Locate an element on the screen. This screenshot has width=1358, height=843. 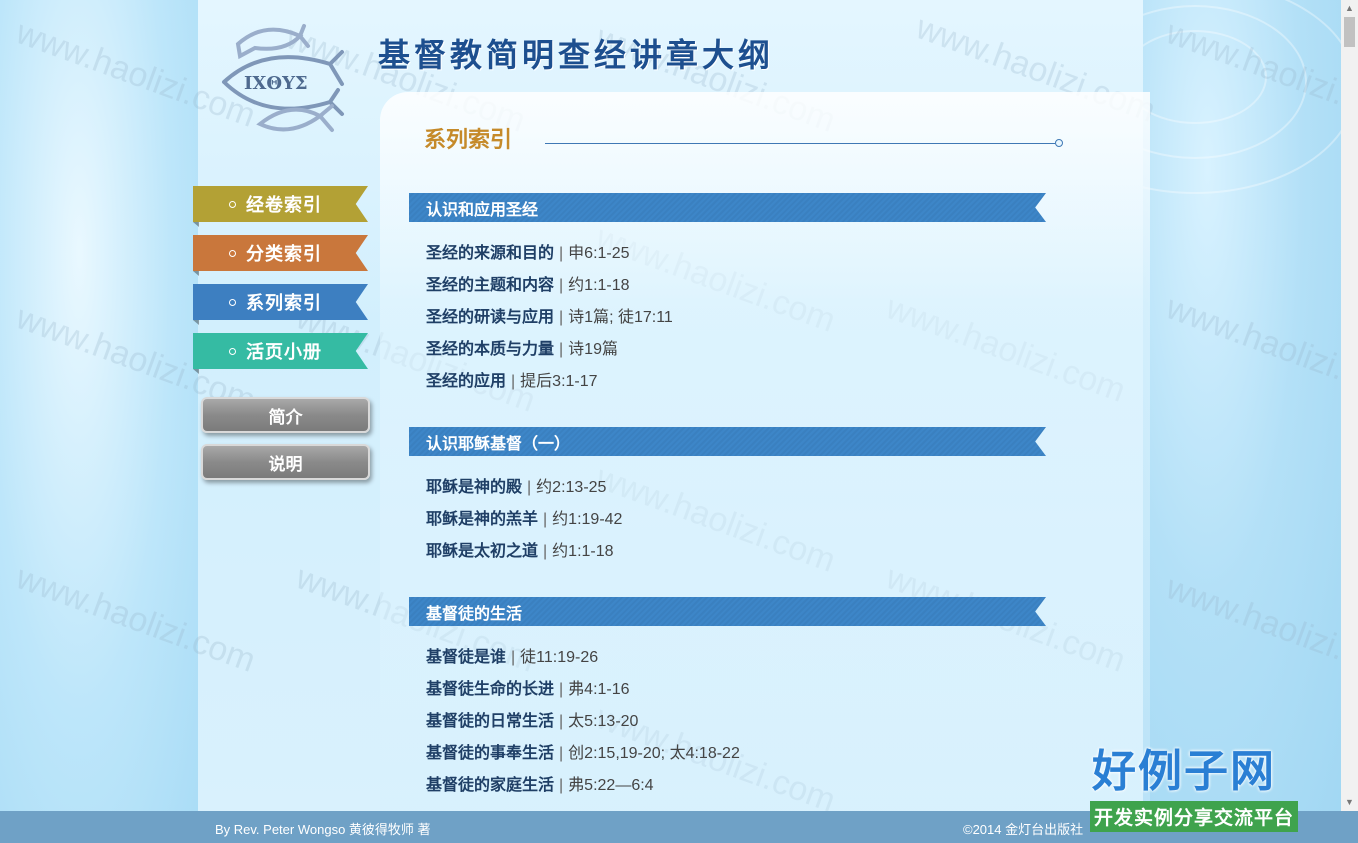
heading-divider-dot is located at coordinates (1059, 143).